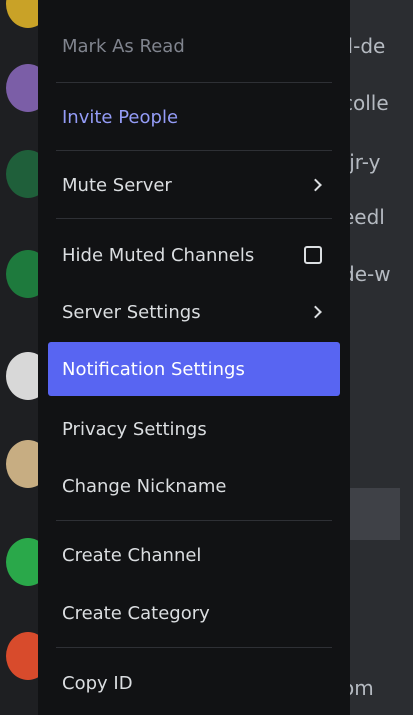 This screenshot has height=715, width=413. What do you see at coordinates (134, 429) in the screenshot?
I see `menu-item-label: Privacy Settings` at bounding box center [134, 429].